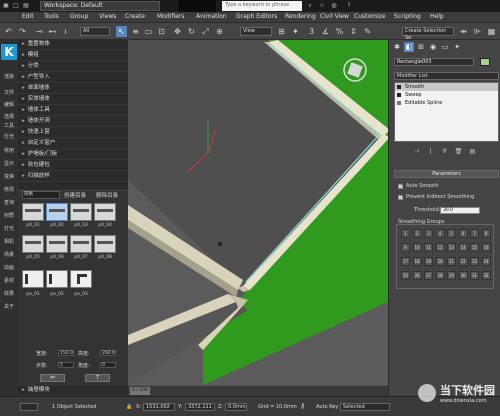 The width and height of the screenshot is (500, 416). What do you see at coordinates (79, 16) in the screenshot?
I see `menu-group: Group` at bounding box center [79, 16].